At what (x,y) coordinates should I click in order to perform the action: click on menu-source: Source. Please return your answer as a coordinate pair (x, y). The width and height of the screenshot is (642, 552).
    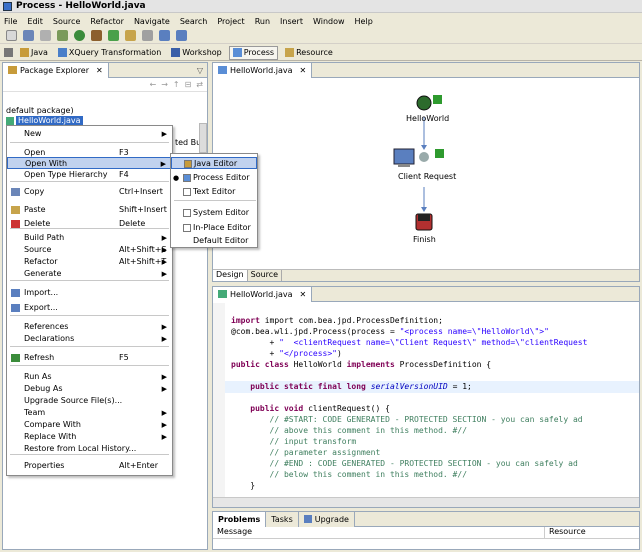
    Looking at the image, I should click on (66, 21).